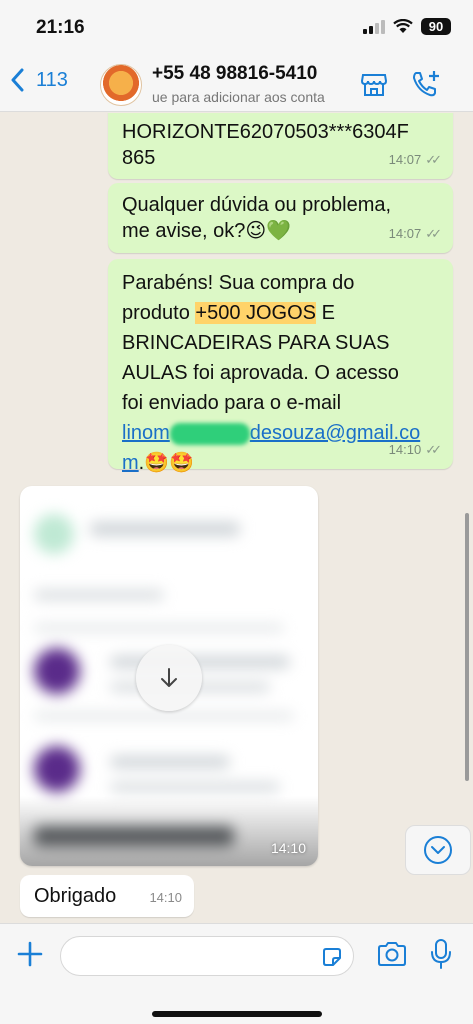 The width and height of the screenshot is (473, 1024). I want to click on message-text: Obrigado, so click(75, 896).